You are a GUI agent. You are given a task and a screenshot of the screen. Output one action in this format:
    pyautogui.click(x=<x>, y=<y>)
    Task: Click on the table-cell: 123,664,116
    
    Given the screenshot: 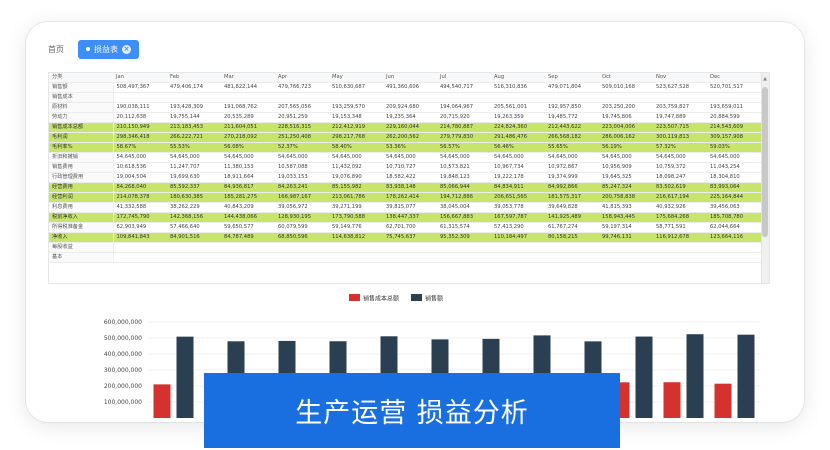 What is the action you would take?
    pyautogui.click(x=734, y=238)
    